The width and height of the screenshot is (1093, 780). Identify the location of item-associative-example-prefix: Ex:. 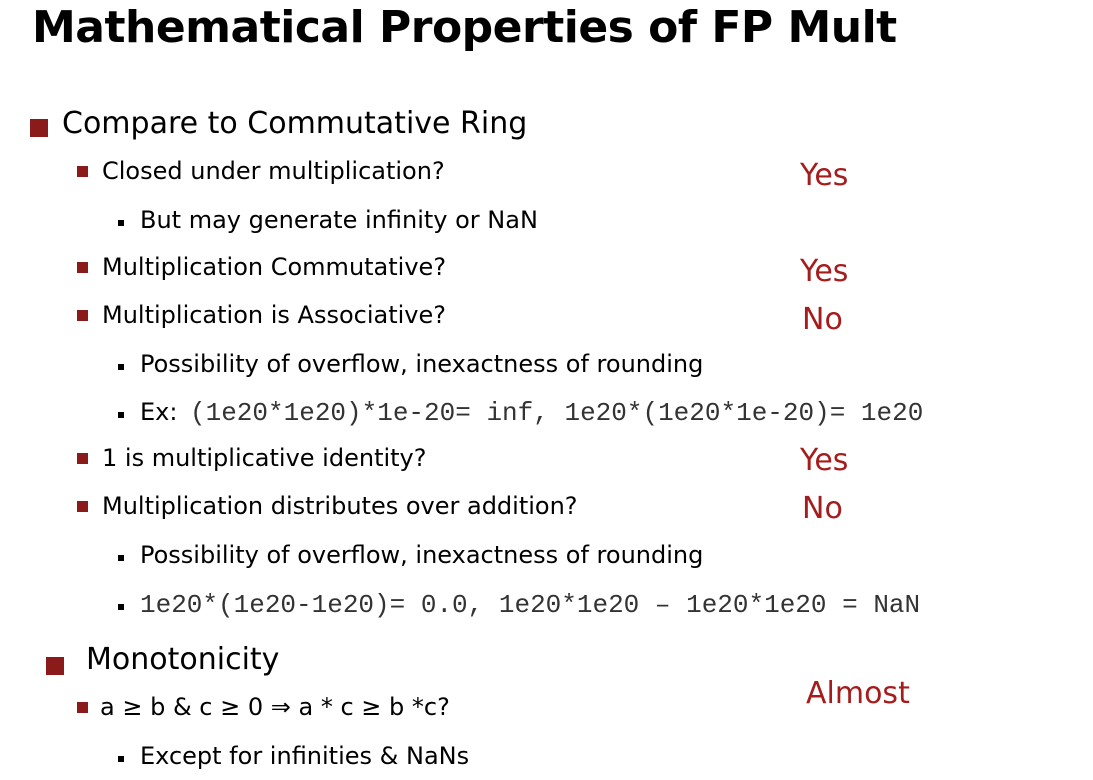
(159, 412).